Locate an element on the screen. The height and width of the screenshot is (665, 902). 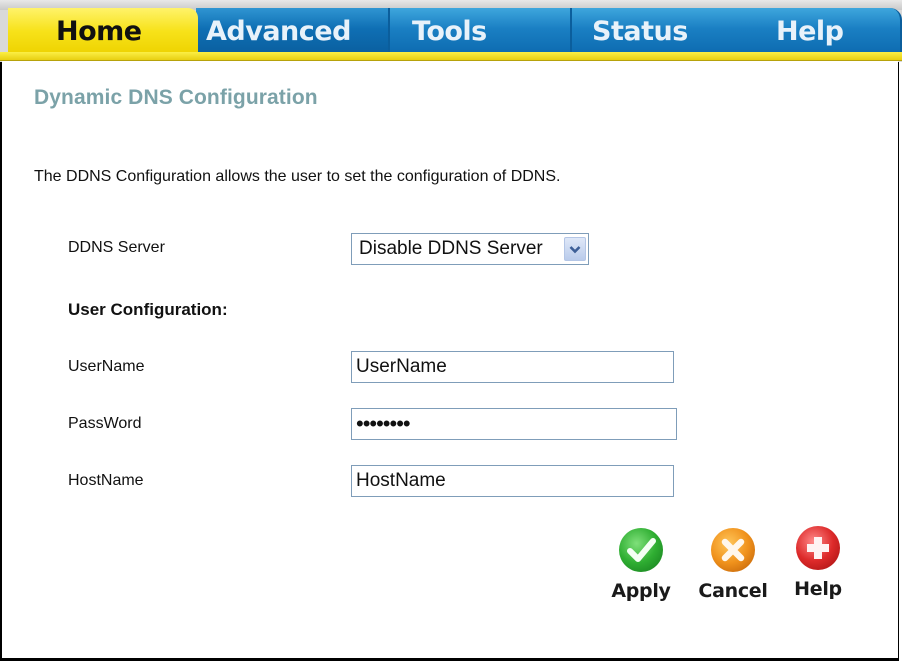
ddns-server-value: Disable DDNS Server is located at coordinates (451, 248).